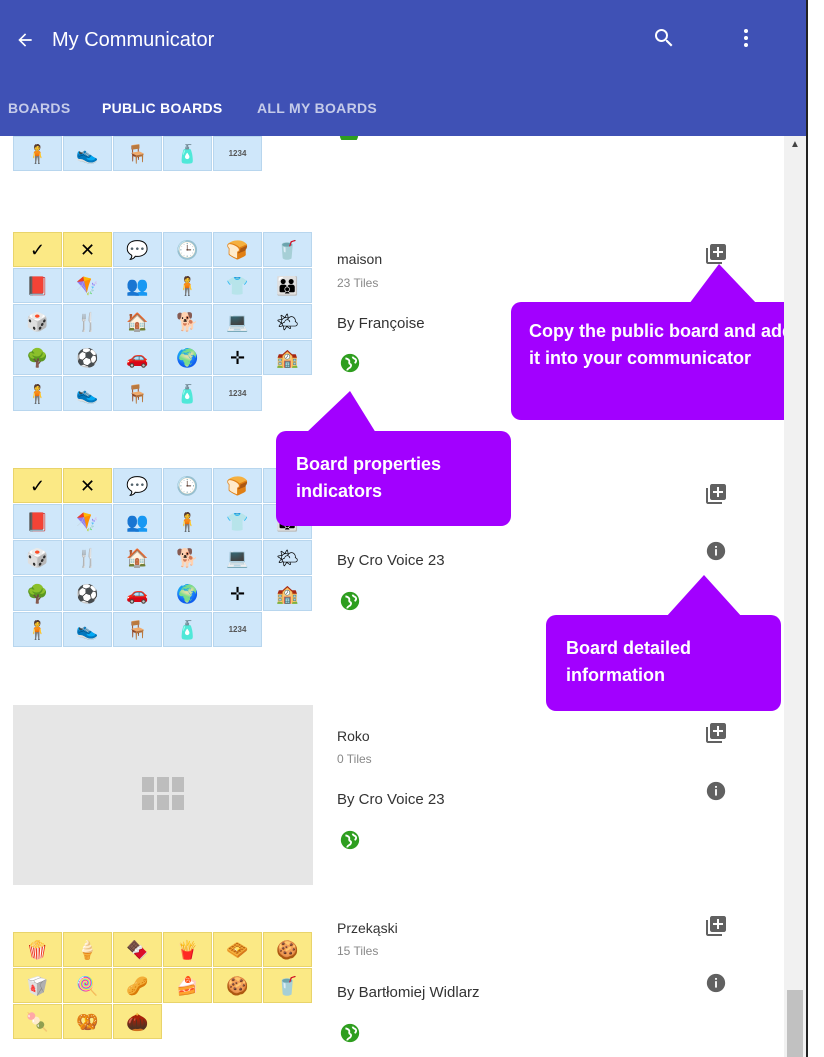 The width and height of the screenshot is (824, 1057). What do you see at coordinates (403, 40) in the screenshot?
I see `app-bar: My Communicator` at bounding box center [403, 40].